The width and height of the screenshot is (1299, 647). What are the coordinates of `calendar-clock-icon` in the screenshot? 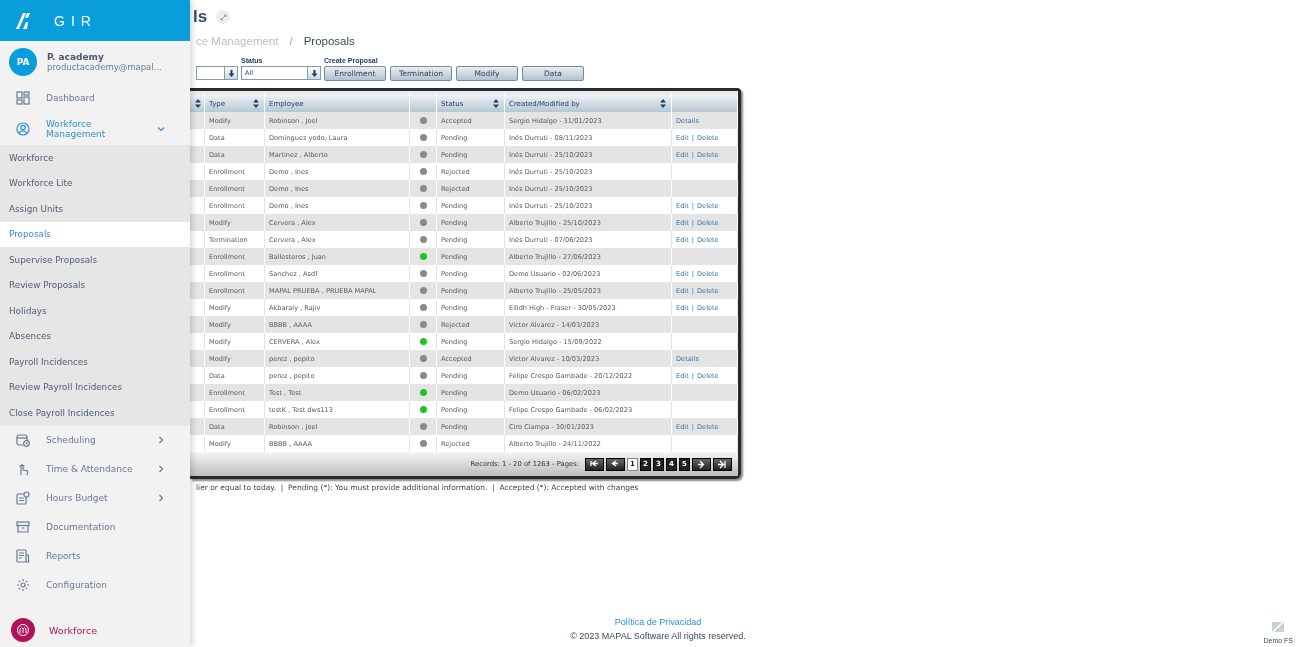 It's located at (23, 440).